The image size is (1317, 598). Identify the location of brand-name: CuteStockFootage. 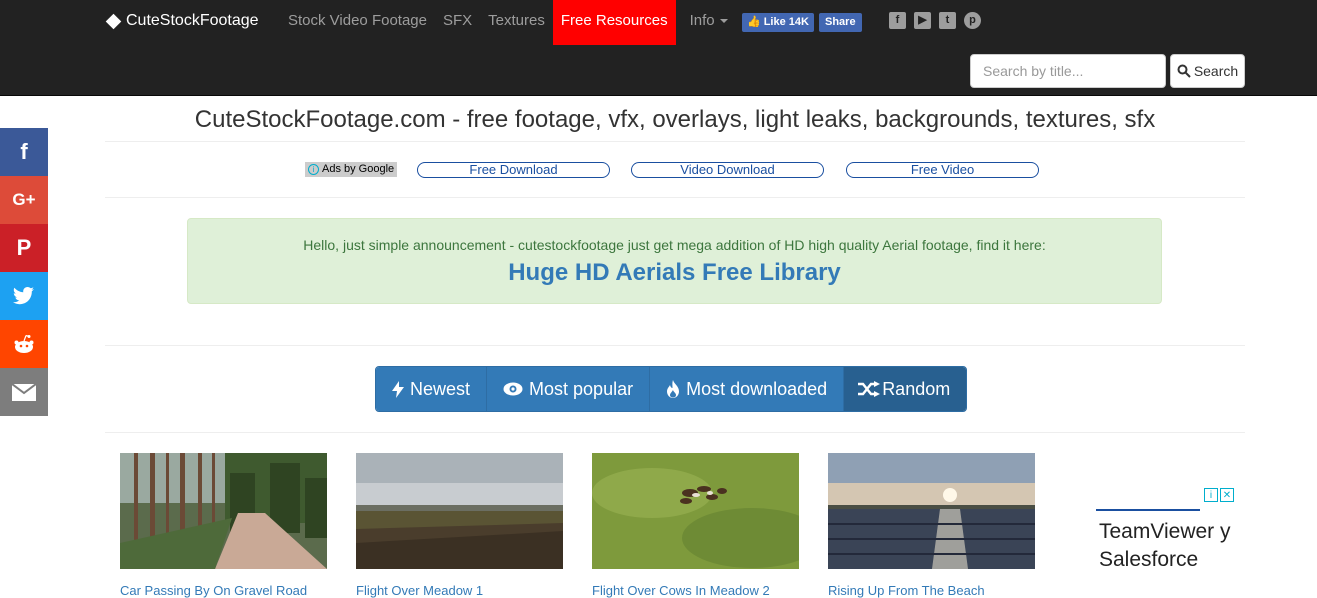
(192, 20).